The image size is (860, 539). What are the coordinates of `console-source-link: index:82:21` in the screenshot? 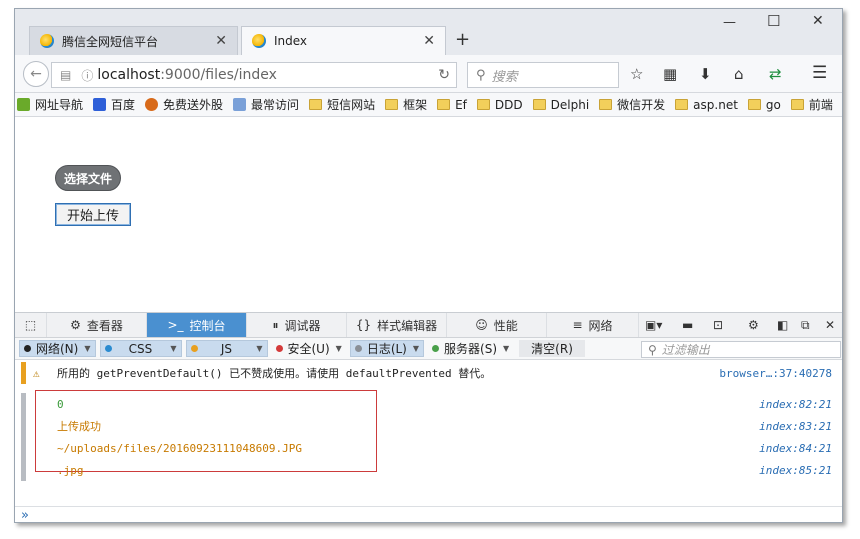 It's located at (795, 404).